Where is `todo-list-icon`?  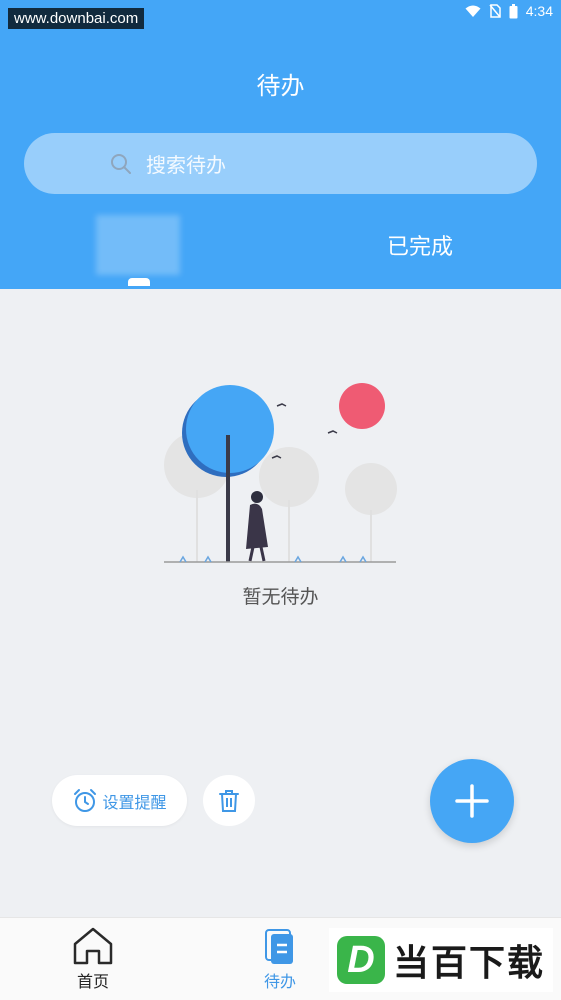 todo-list-icon is located at coordinates (279, 946).